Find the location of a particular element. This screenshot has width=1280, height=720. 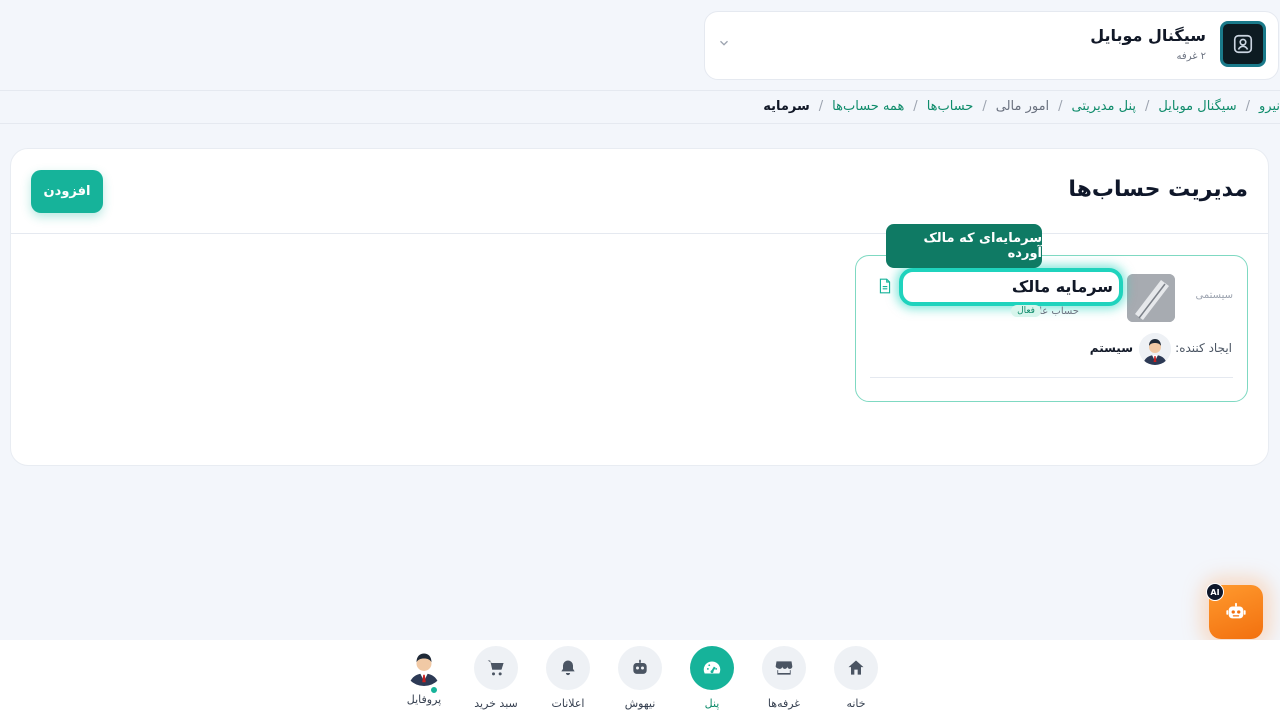

nav-item-booths: غرفه‌ها is located at coordinates (784, 681).